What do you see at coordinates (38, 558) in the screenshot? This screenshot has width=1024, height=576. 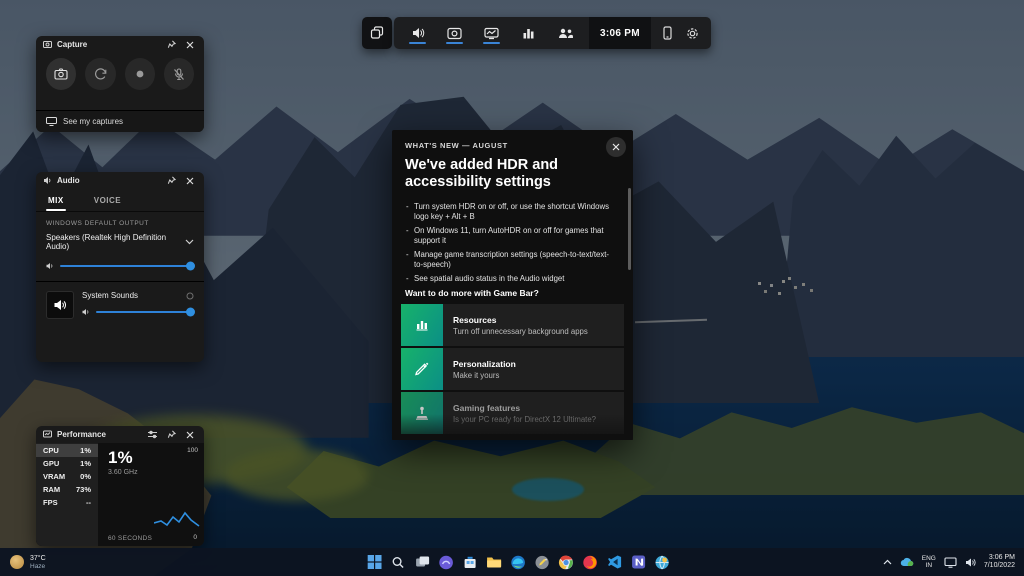 I see `weather-temp: 37°C` at bounding box center [38, 558].